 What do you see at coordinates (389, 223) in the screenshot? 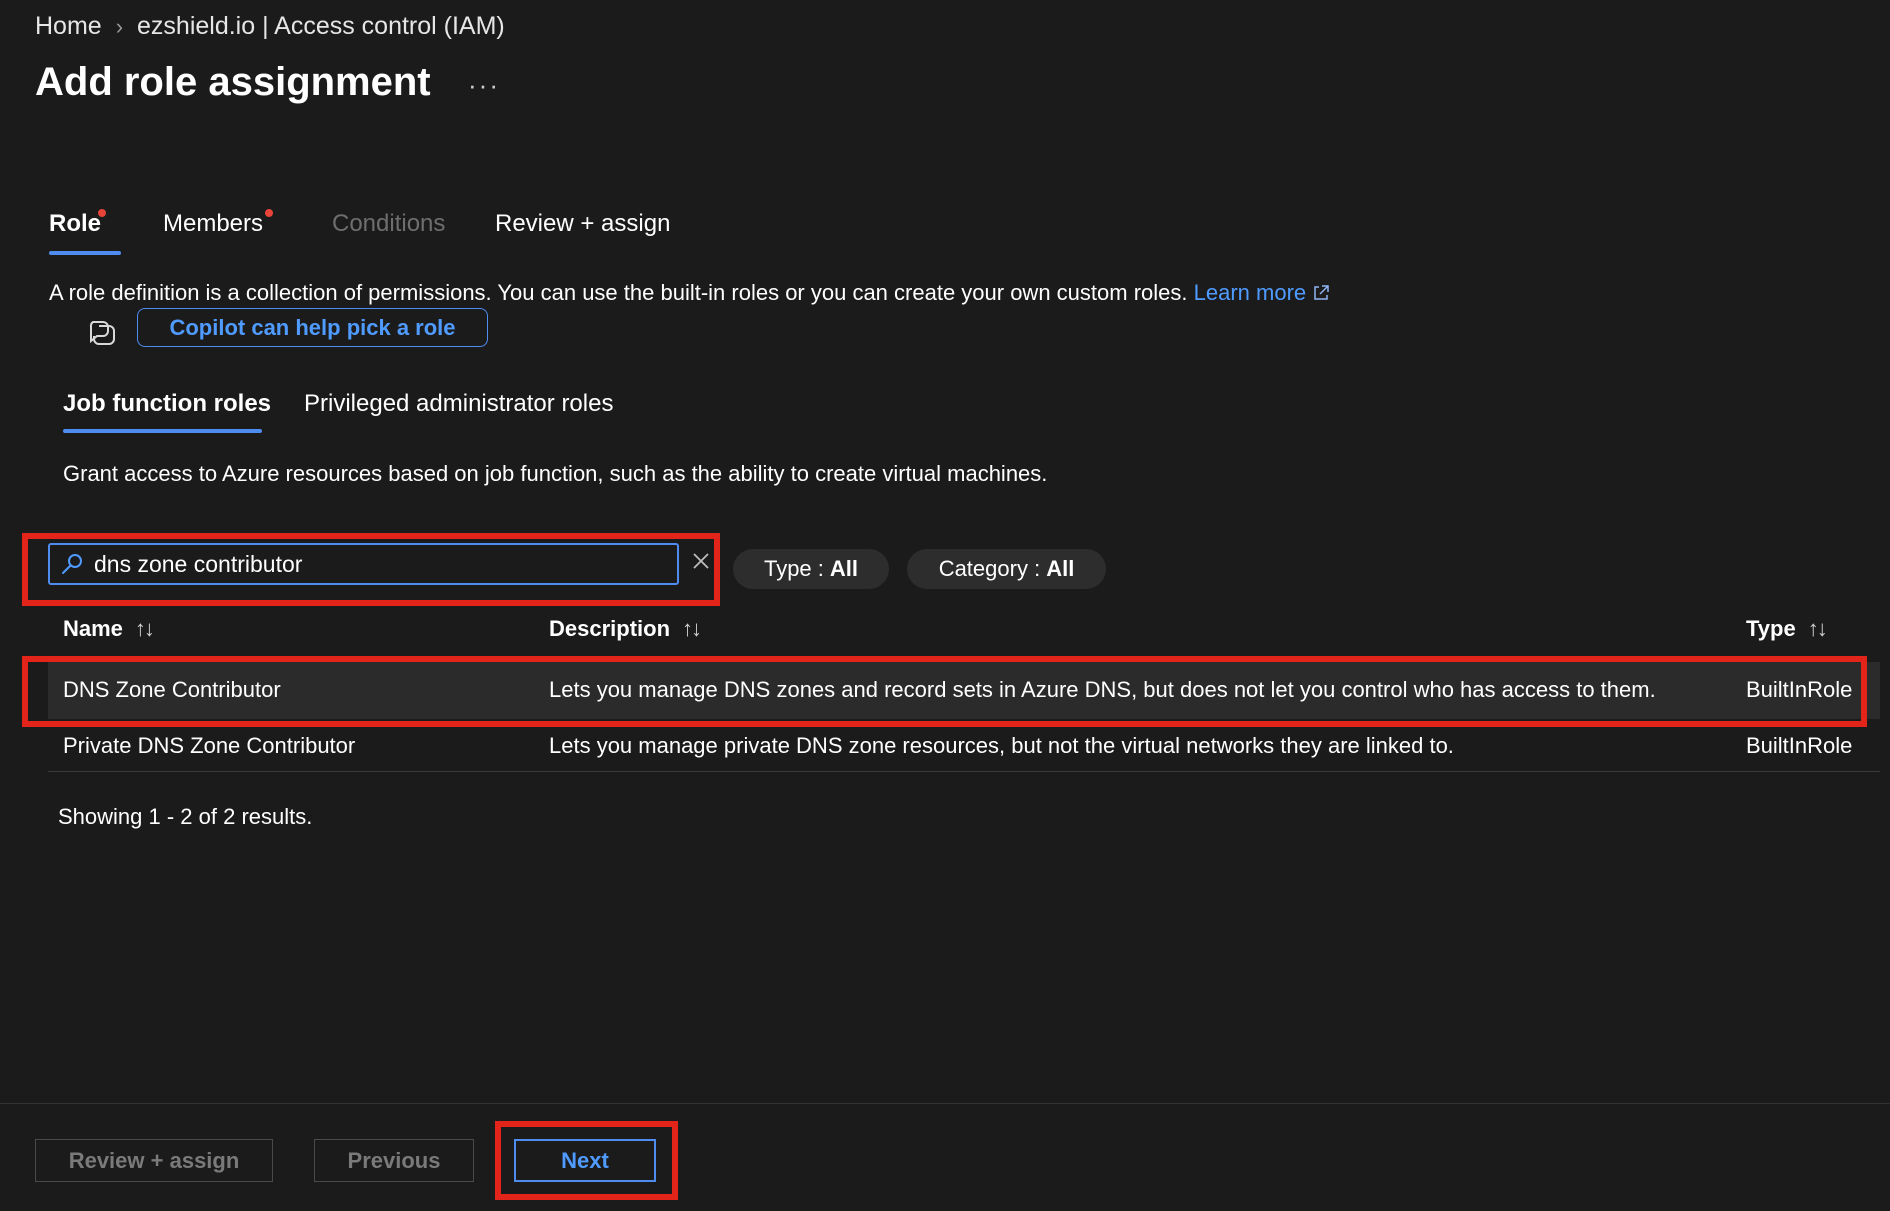
I see `tab-conditions: Conditions` at bounding box center [389, 223].